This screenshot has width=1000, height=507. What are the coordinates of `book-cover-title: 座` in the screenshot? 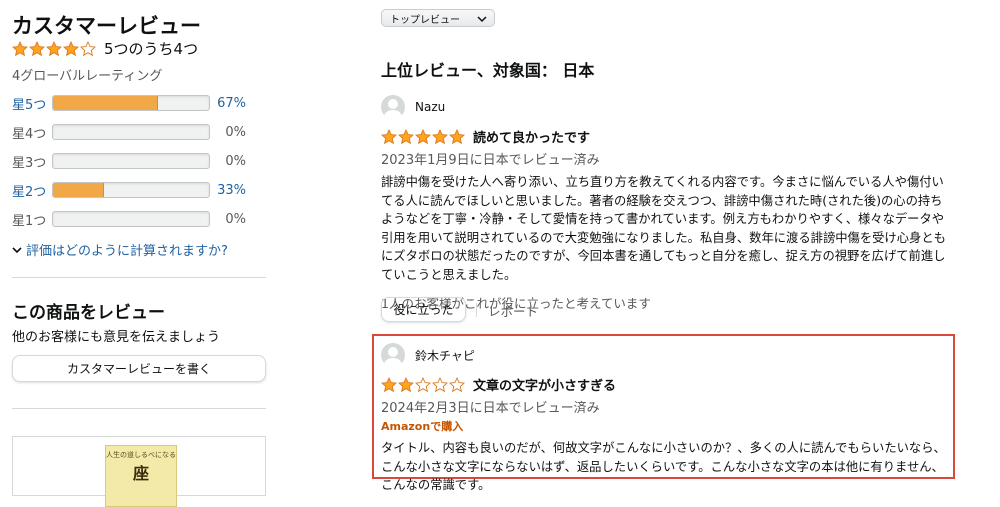 It's located at (140, 473).